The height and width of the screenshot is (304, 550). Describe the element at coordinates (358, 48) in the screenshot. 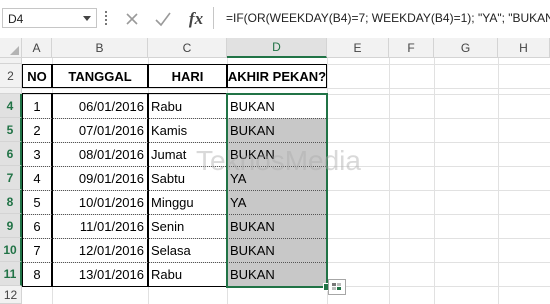

I see `column-header-e: E` at that location.